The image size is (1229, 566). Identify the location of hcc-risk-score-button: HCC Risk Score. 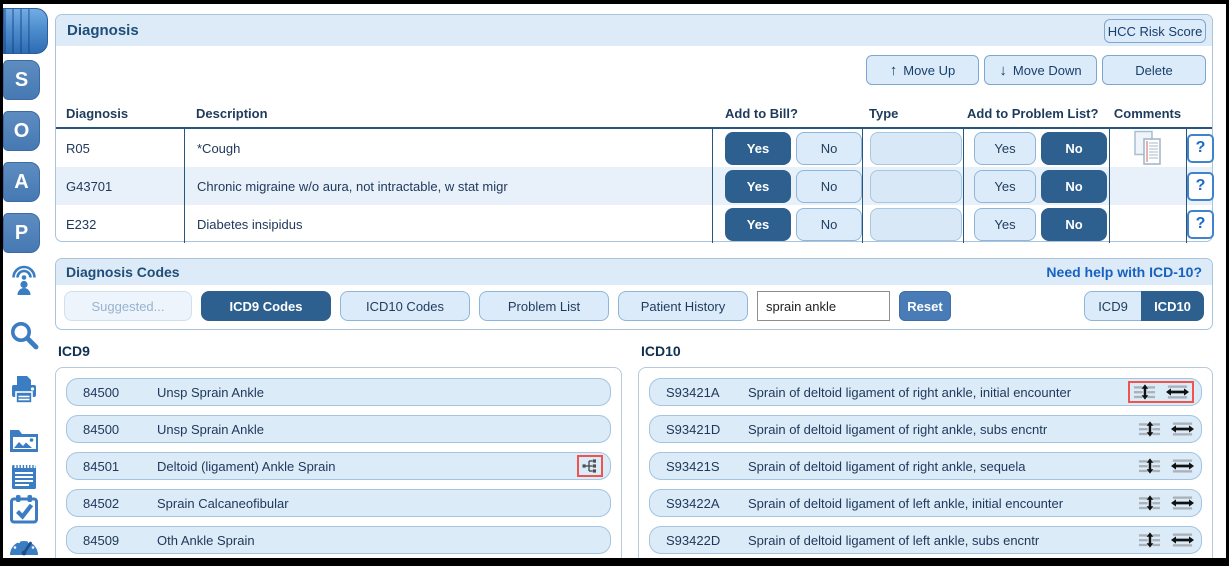
(1155, 31).